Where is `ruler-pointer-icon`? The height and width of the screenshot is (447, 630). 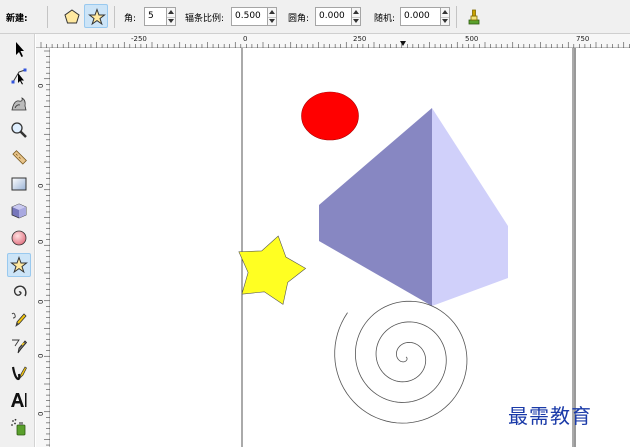 ruler-pointer-icon is located at coordinates (403, 43).